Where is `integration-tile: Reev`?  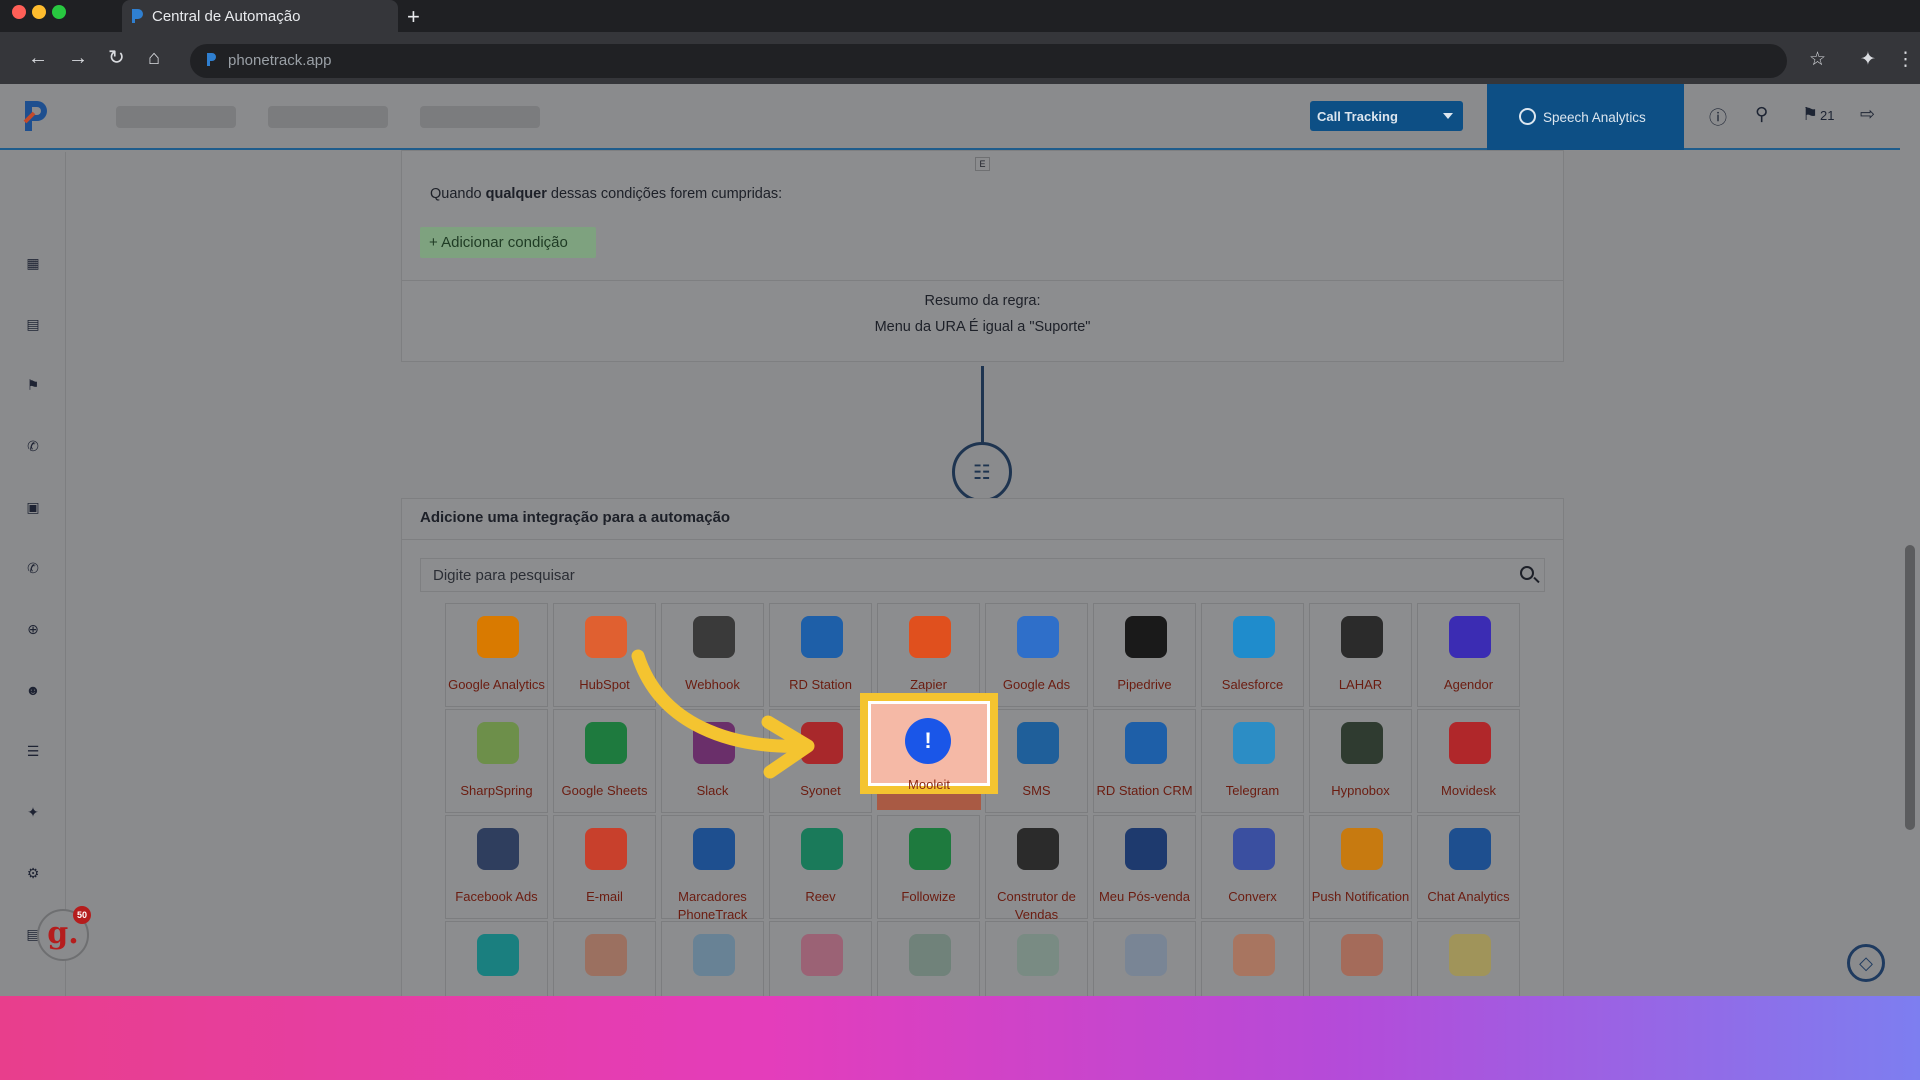
integration-tile: Reev is located at coordinates (820, 867).